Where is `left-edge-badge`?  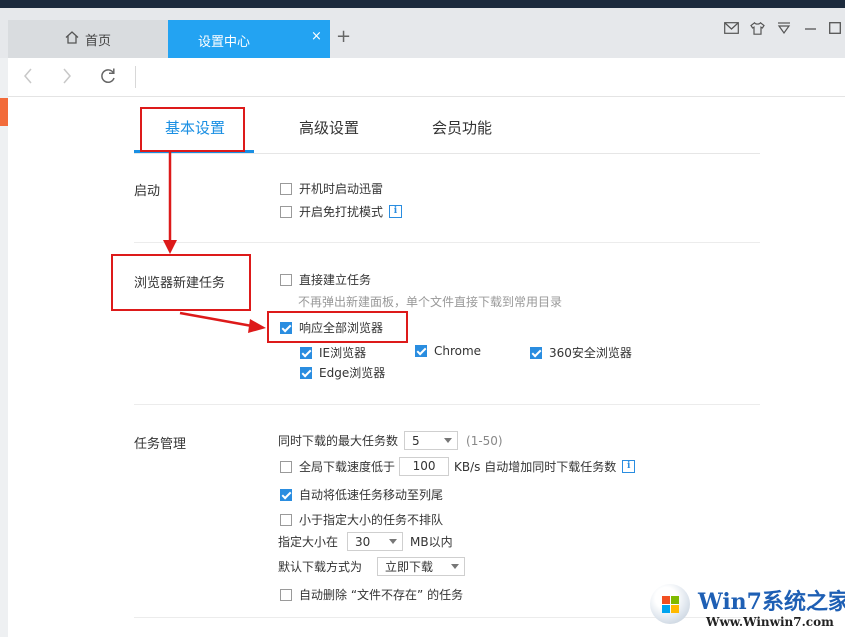 left-edge-badge is located at coordinates (4, 112).